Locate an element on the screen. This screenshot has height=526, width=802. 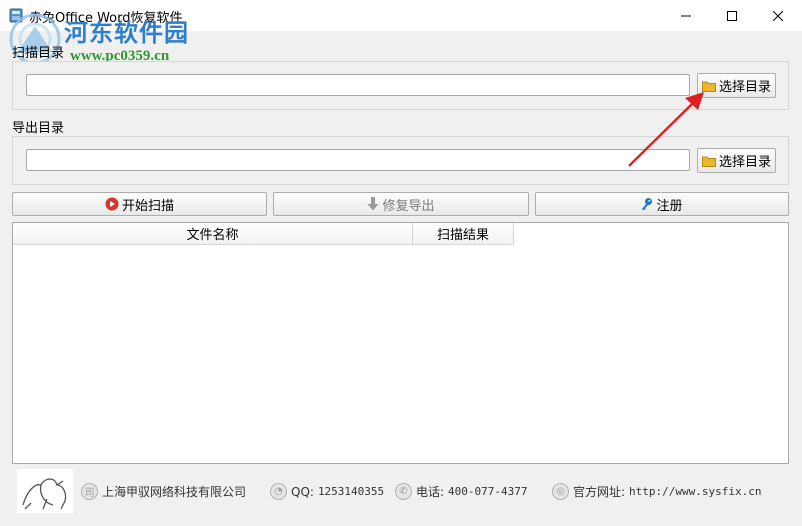
phone-icon: ✆ is located at coordinates (403, 491).